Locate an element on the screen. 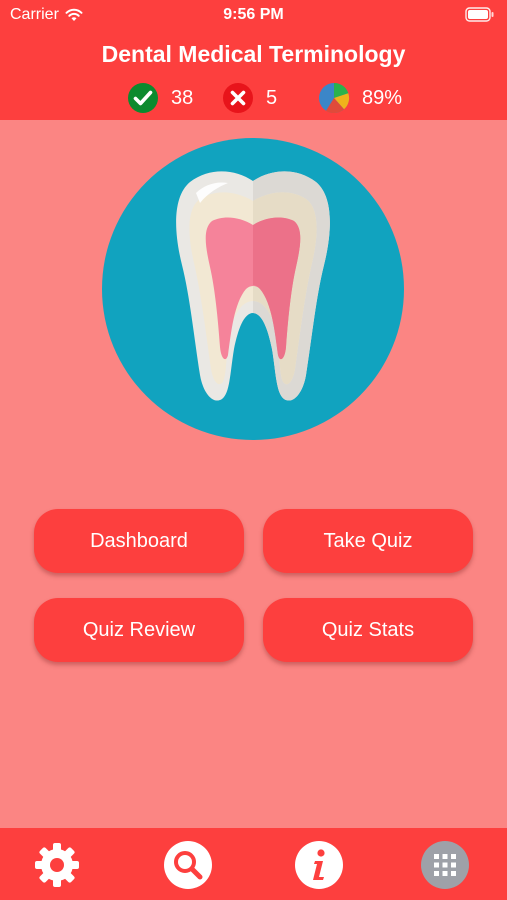 The height and width of the screenshot is (900, 507). gear-icon is located at coordinates (57, 865).